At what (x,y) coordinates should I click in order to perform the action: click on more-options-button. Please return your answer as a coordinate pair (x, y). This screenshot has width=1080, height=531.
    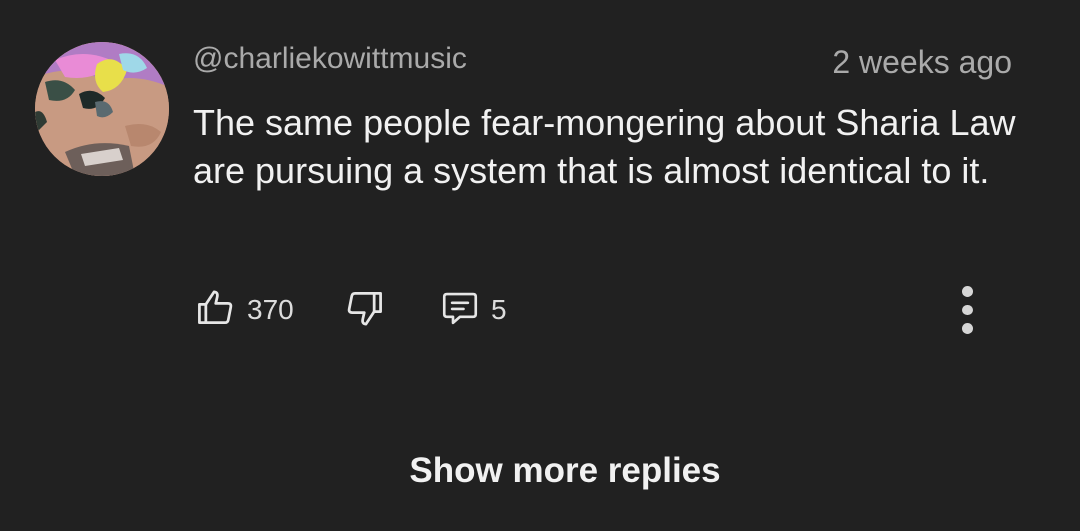
    Looking at the image, I should click on (967, 310).